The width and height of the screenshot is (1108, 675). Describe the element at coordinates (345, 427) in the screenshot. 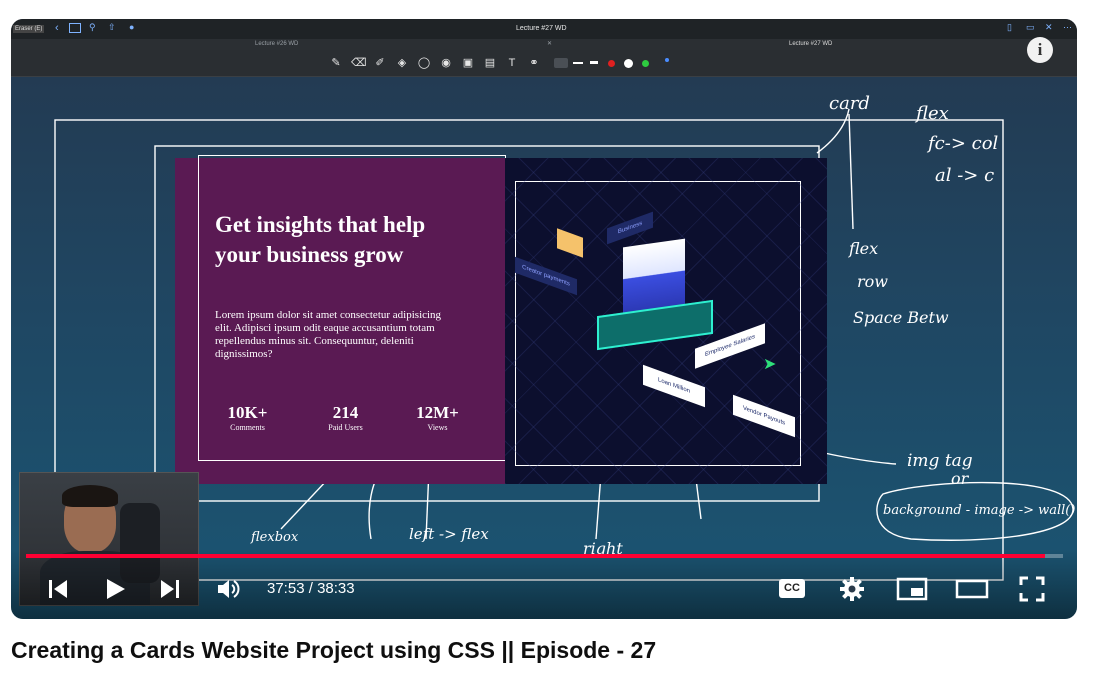

I see `stat-label: Paid Users` at that location.